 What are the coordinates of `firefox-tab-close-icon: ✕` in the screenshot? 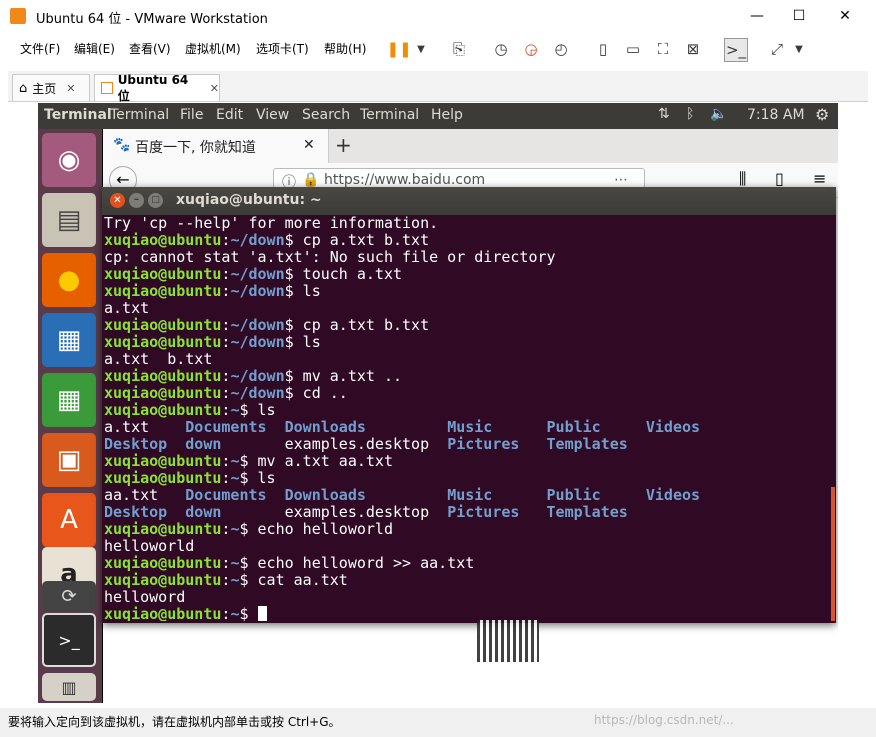 It's located at (309, 145).